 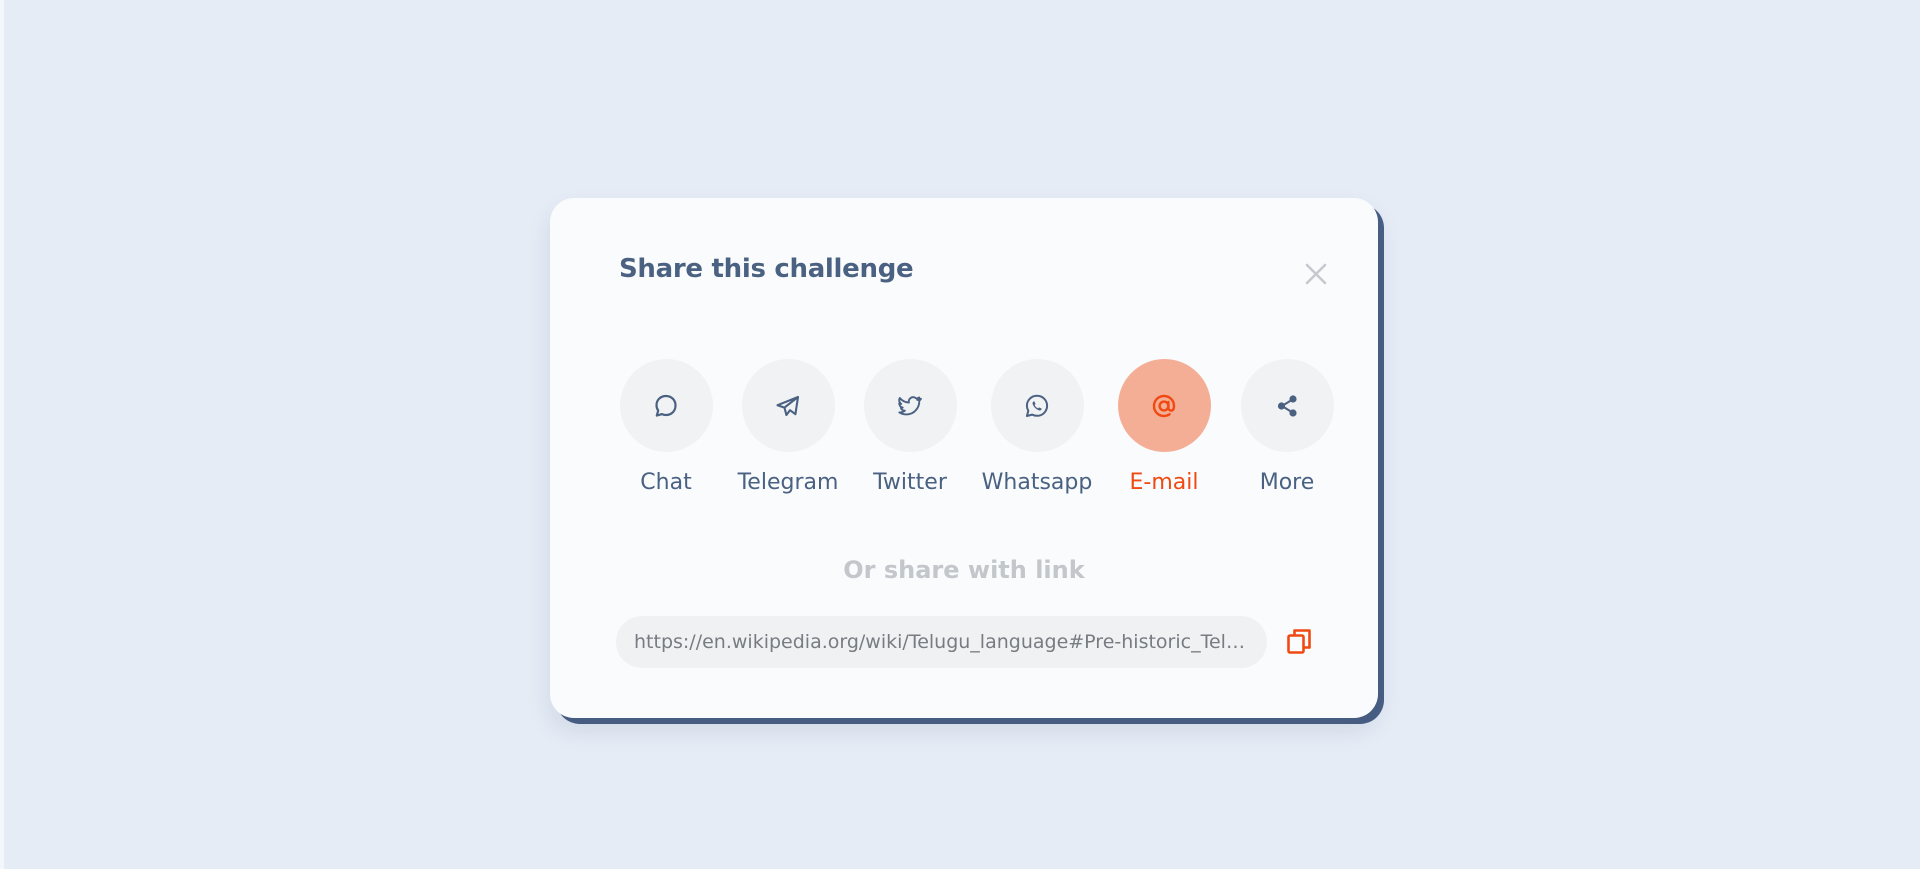 I want to click on share-circle-whatsapp, so click(x=1037, y=405).